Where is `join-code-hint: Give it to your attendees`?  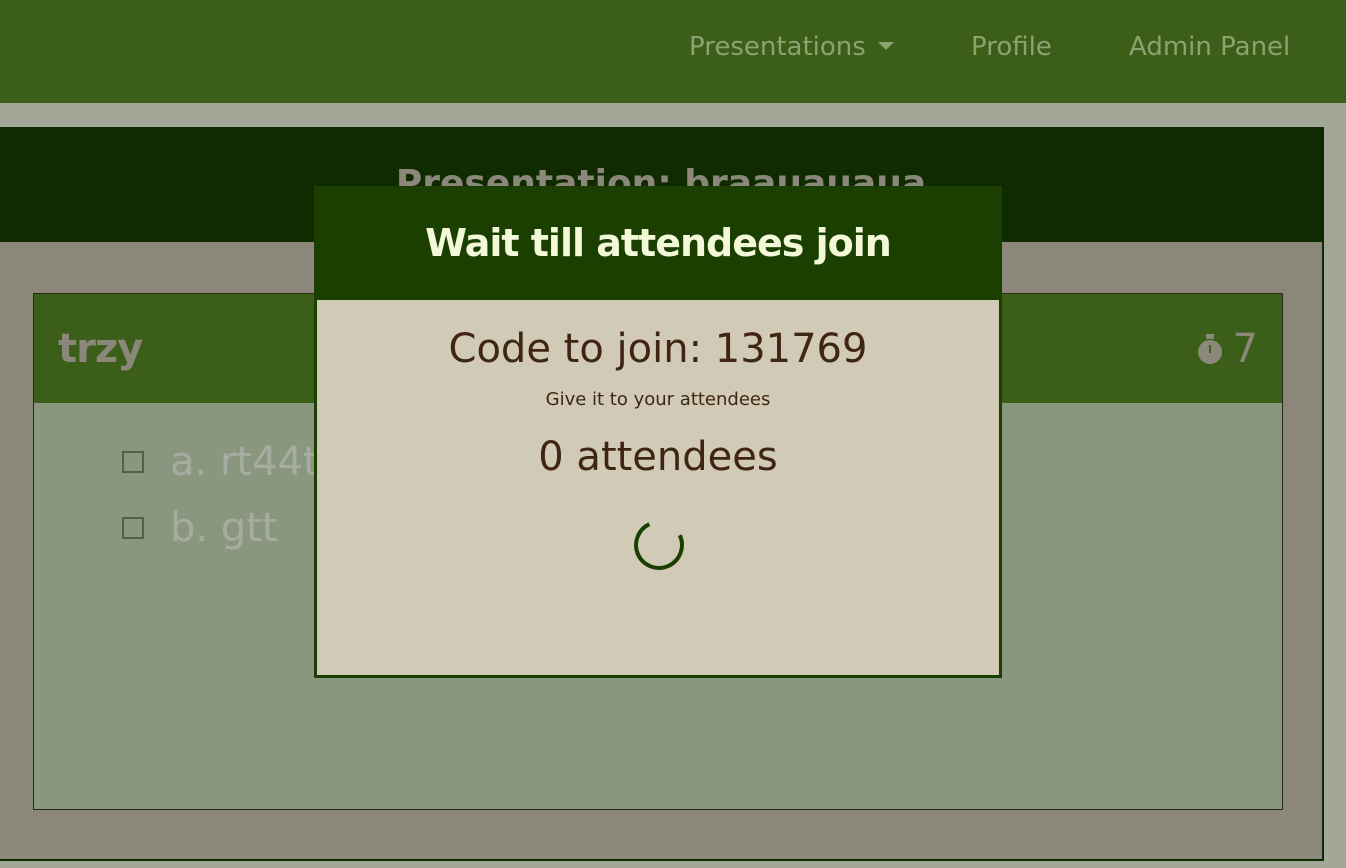
join-code-hint: Give it to your attendees is located at coordinates (658, 399).